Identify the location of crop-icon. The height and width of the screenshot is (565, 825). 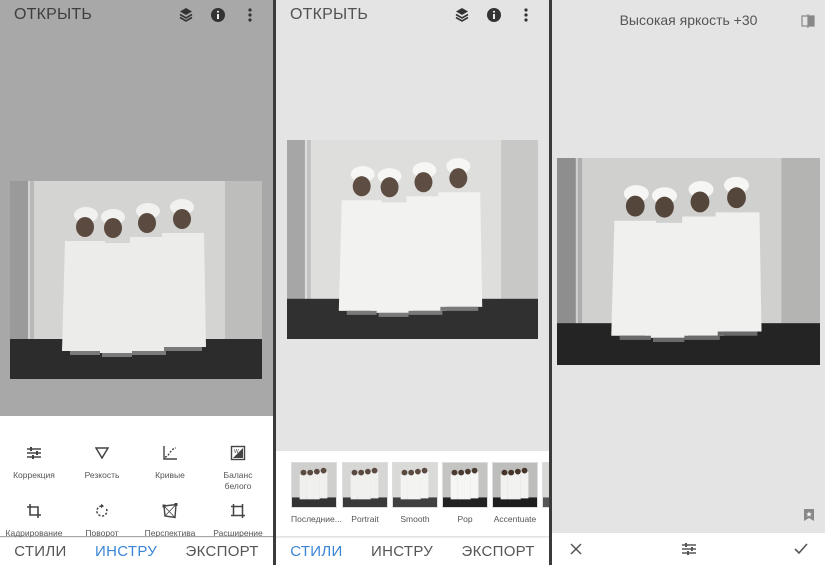
(34, 511).